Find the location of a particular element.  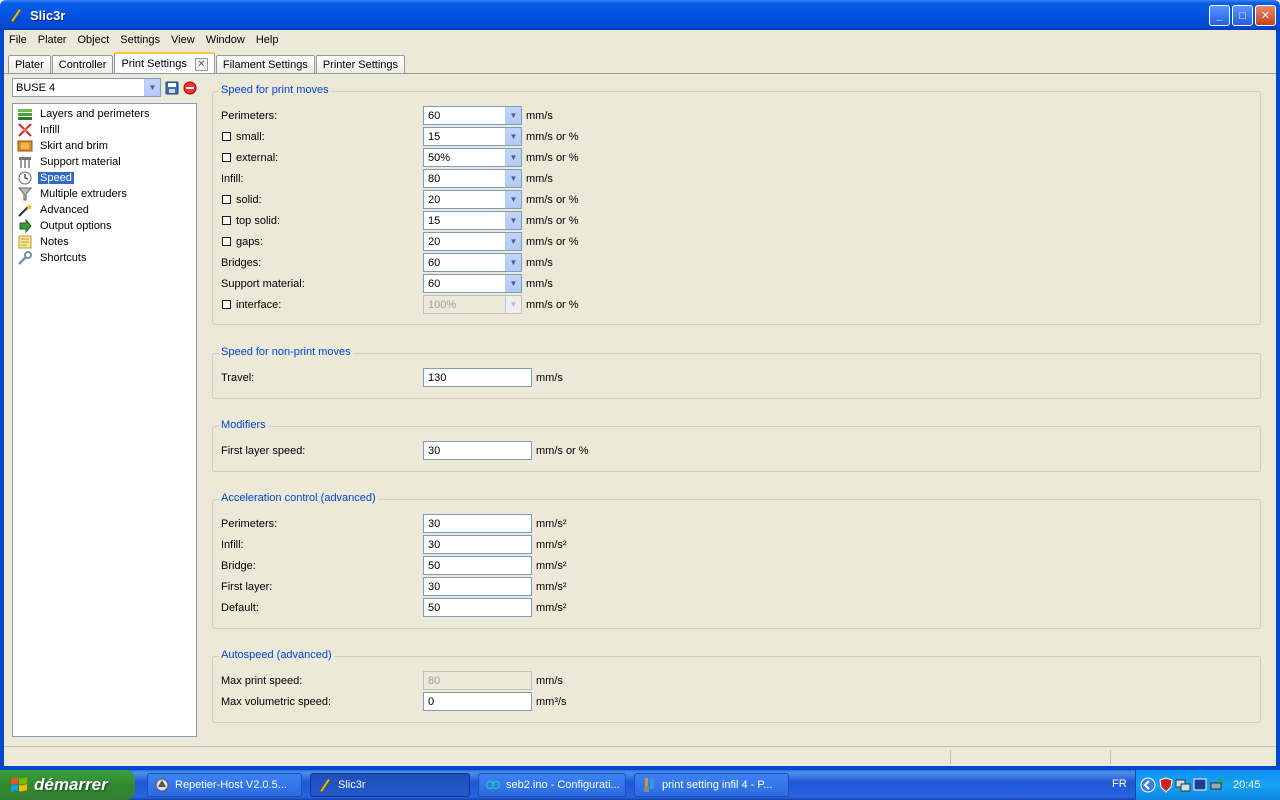

preset-select: BUSE 4 ▼ is located at coordinates (86, 87).